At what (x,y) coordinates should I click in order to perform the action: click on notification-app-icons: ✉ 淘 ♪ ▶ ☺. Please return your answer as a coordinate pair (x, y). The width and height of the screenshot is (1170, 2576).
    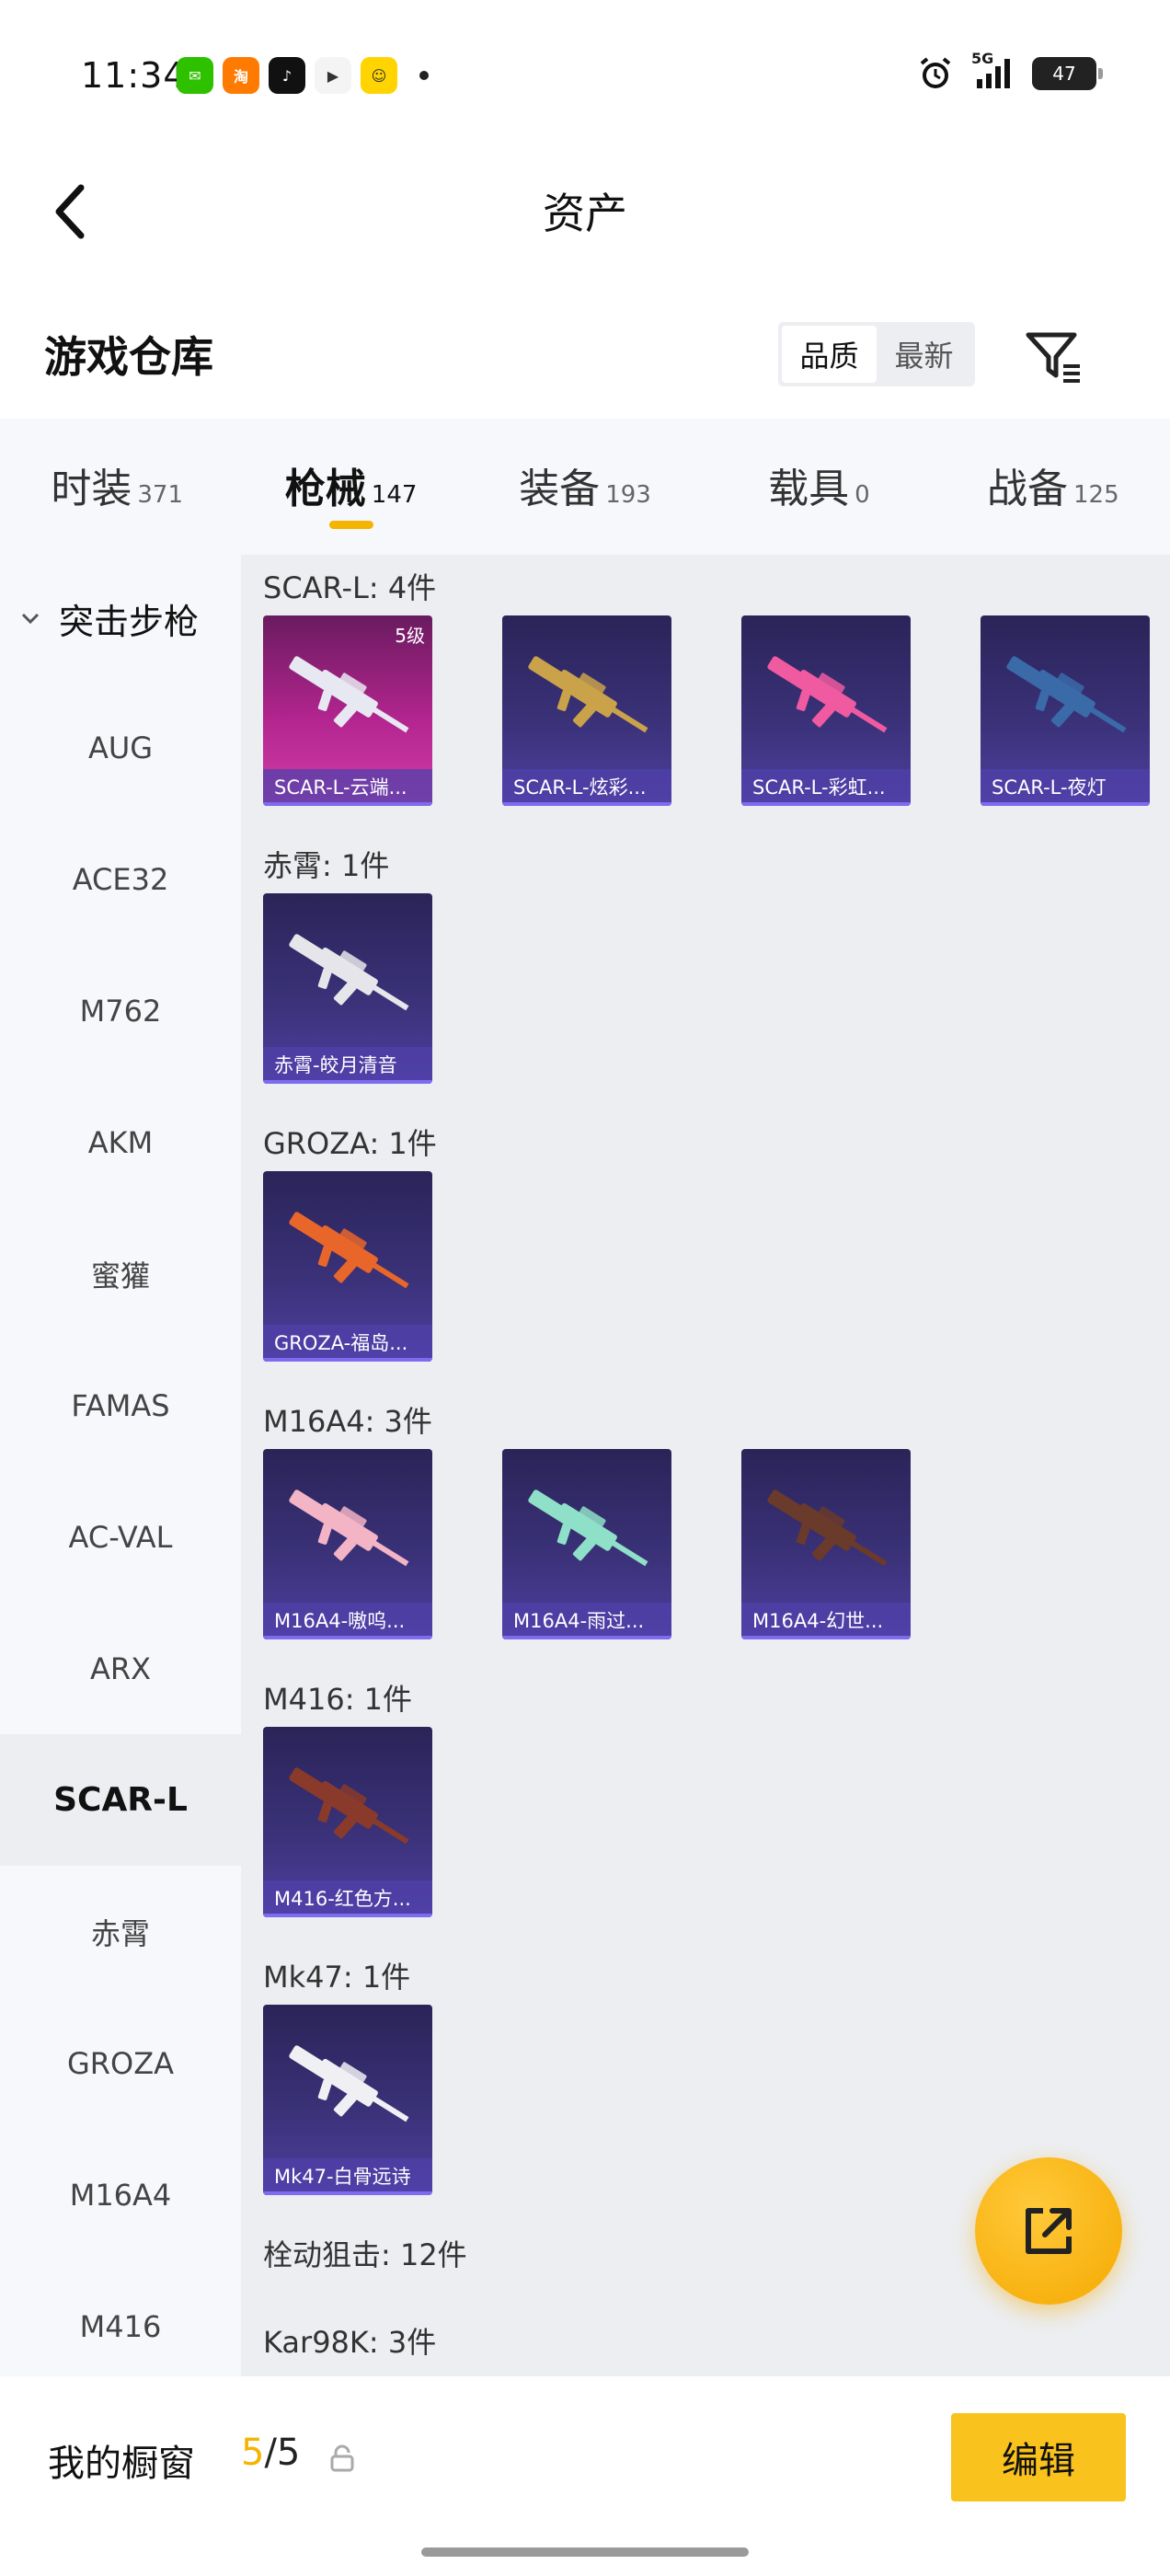
    Looking at the image, I should click on (303, 75).